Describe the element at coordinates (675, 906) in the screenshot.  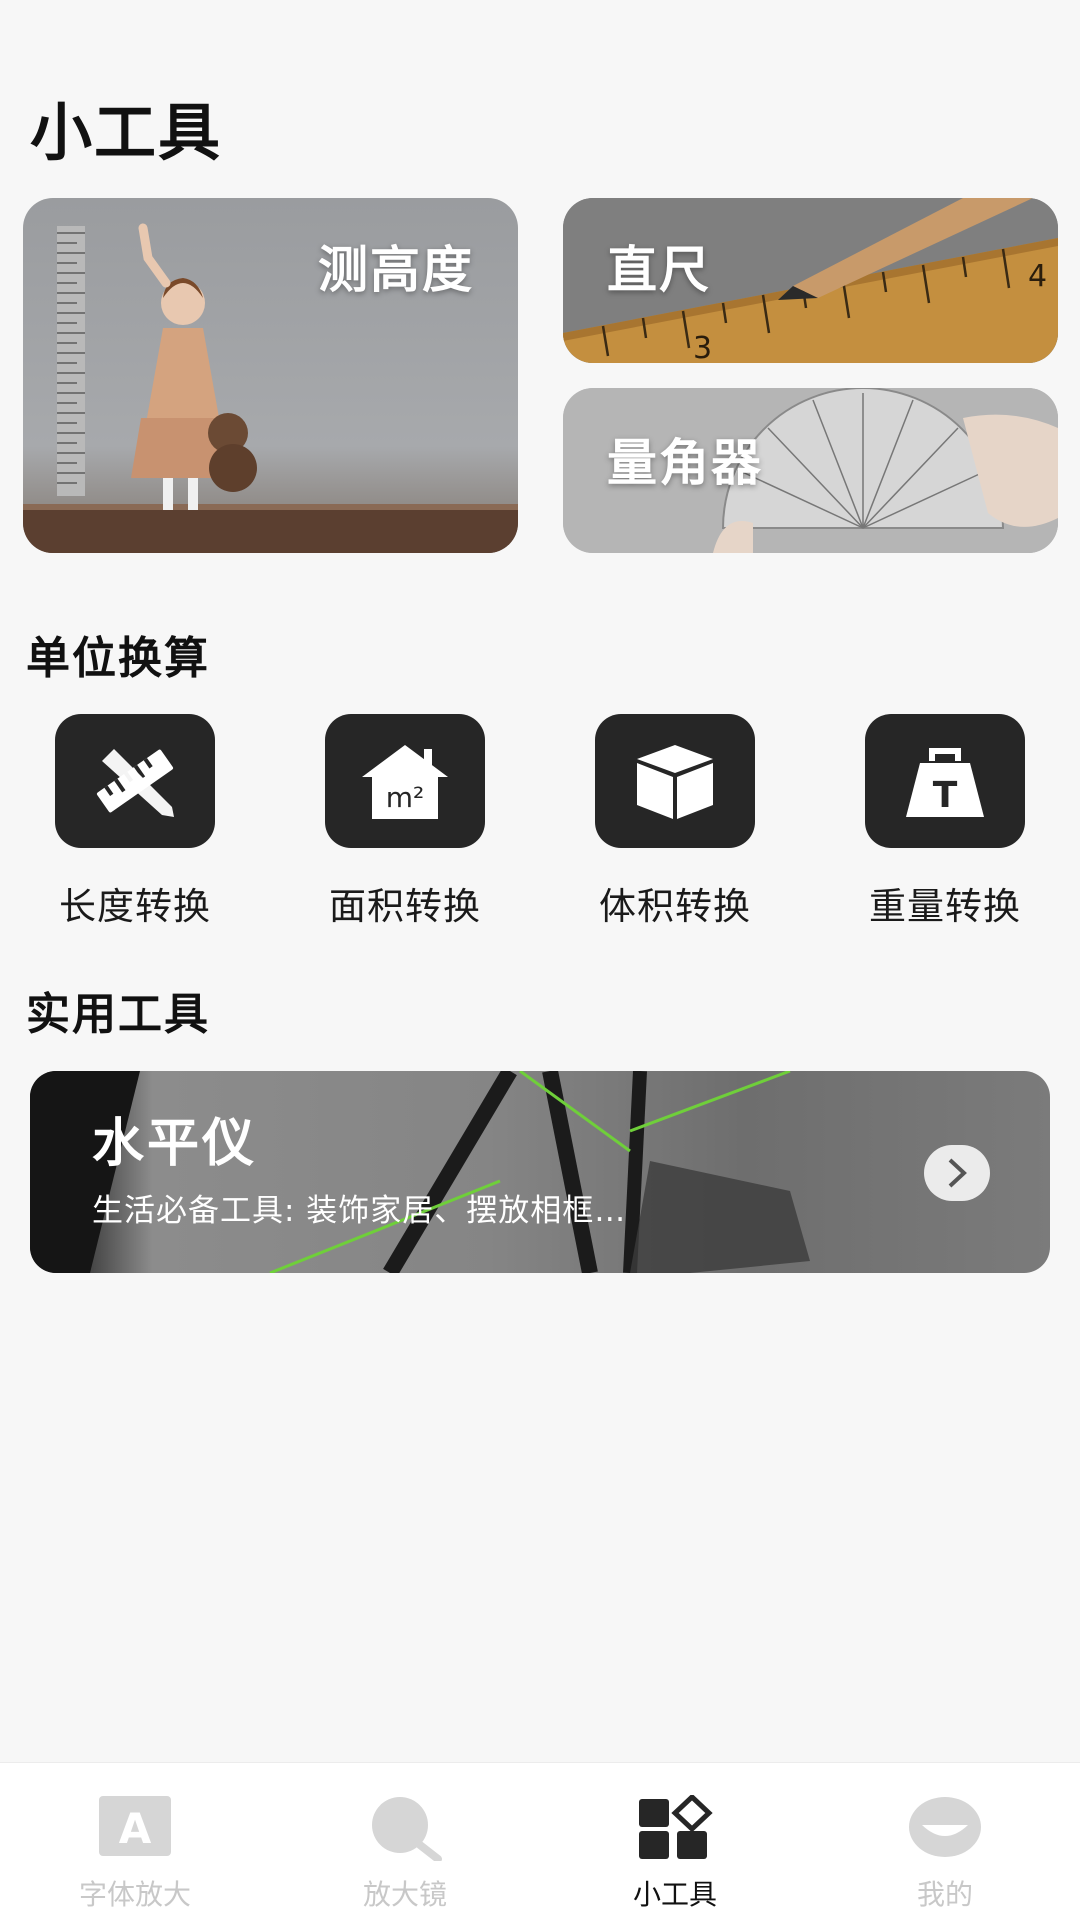
I see `volume-conversion-label: 体积转换` at that location.